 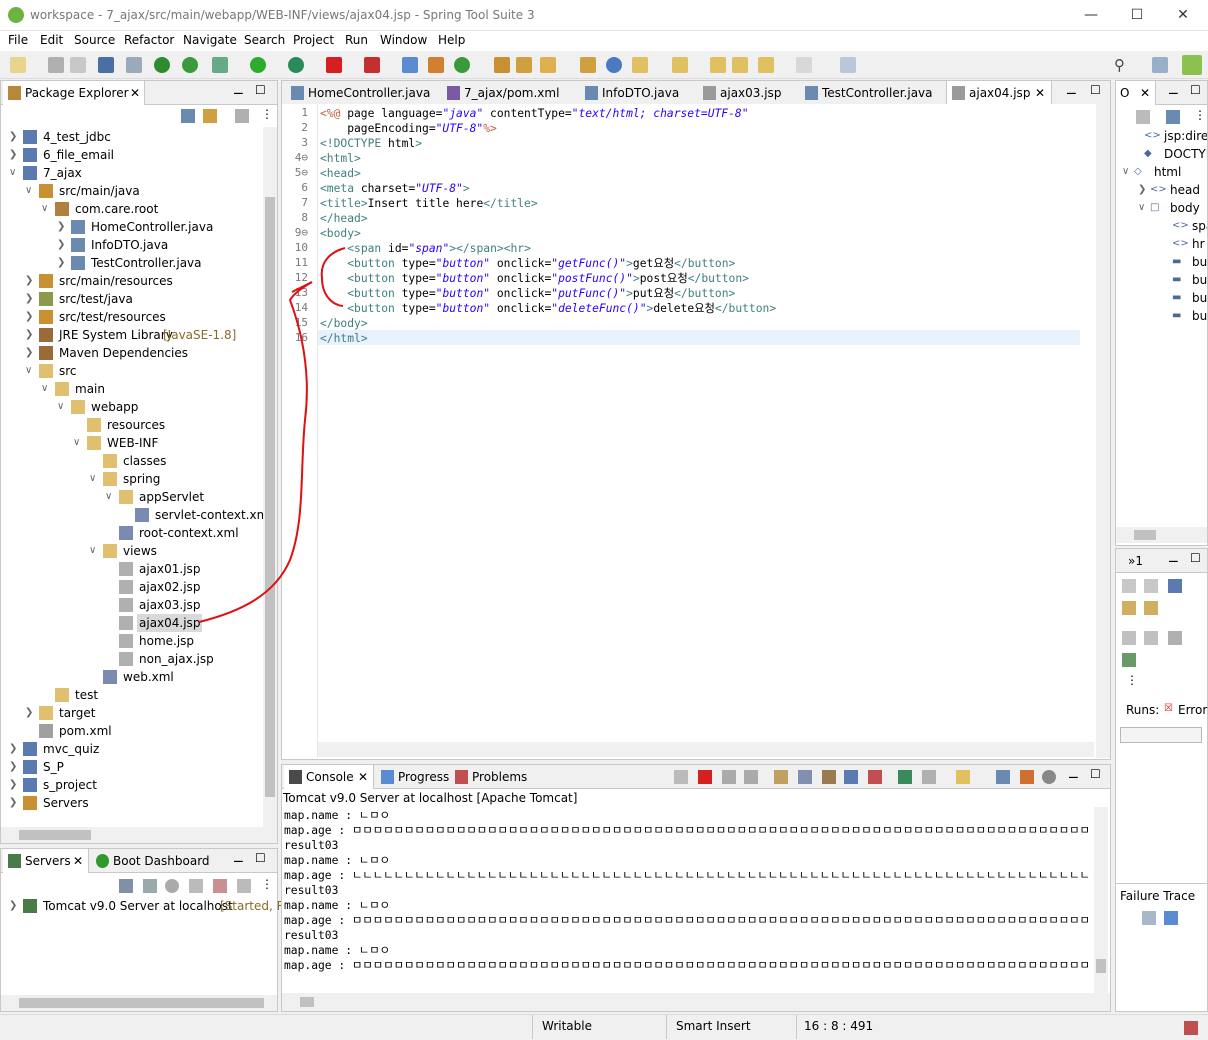 What do you see at coordinates (1148, 153) in the screenshot?
I see `element-icon: ◆` at bounding box center [1148, 153].